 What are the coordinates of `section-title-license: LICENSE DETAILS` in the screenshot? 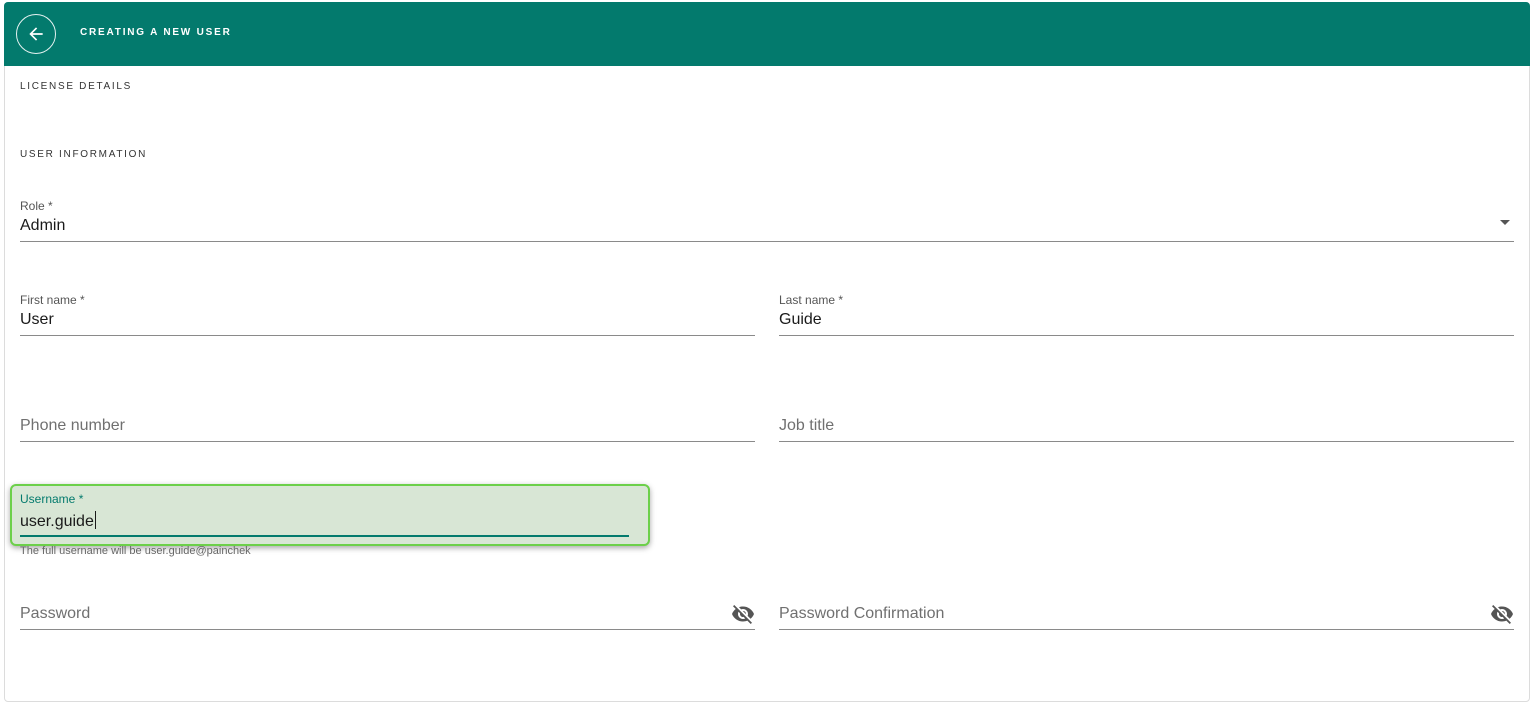 It's located at (76, 86).